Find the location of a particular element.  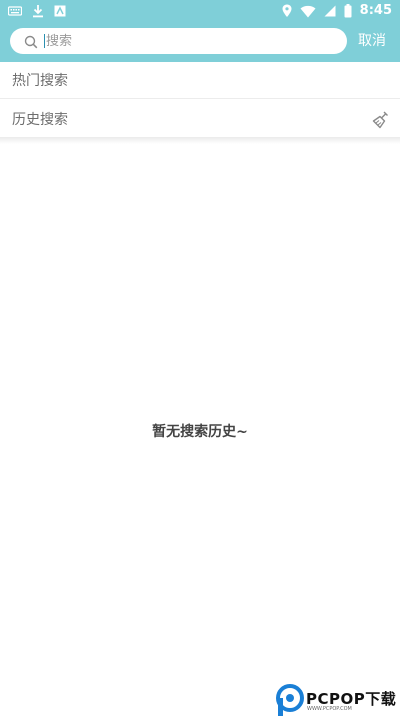

watermark-logo: PCPOP下载 WWW.PCPOP.COM is located at coordinates (338, 702).